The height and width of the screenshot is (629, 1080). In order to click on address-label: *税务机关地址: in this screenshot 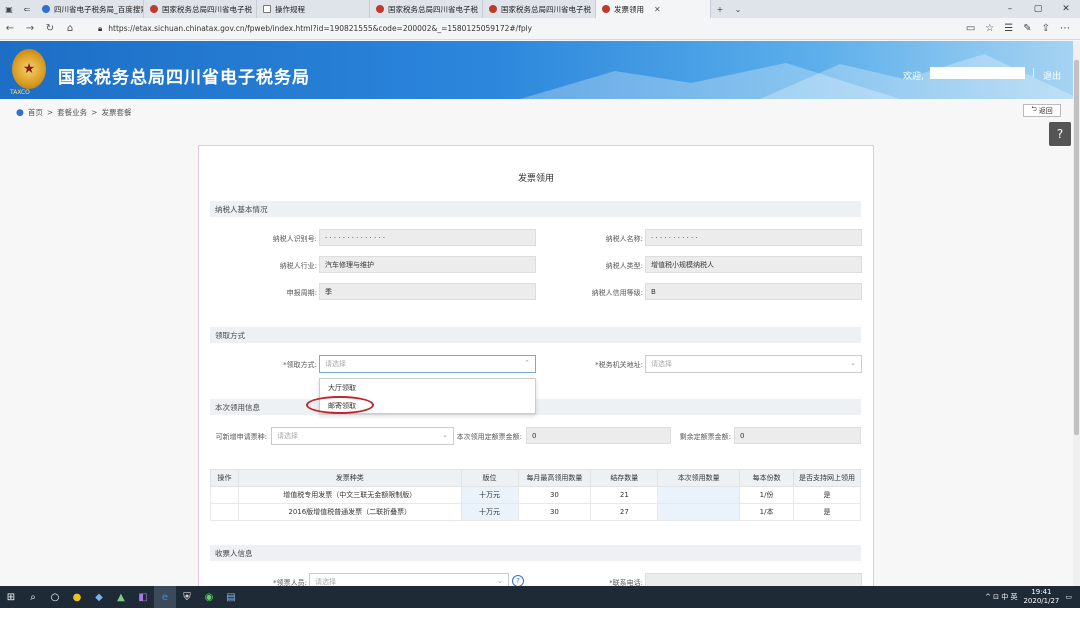, I will do `click(619, 365)`.